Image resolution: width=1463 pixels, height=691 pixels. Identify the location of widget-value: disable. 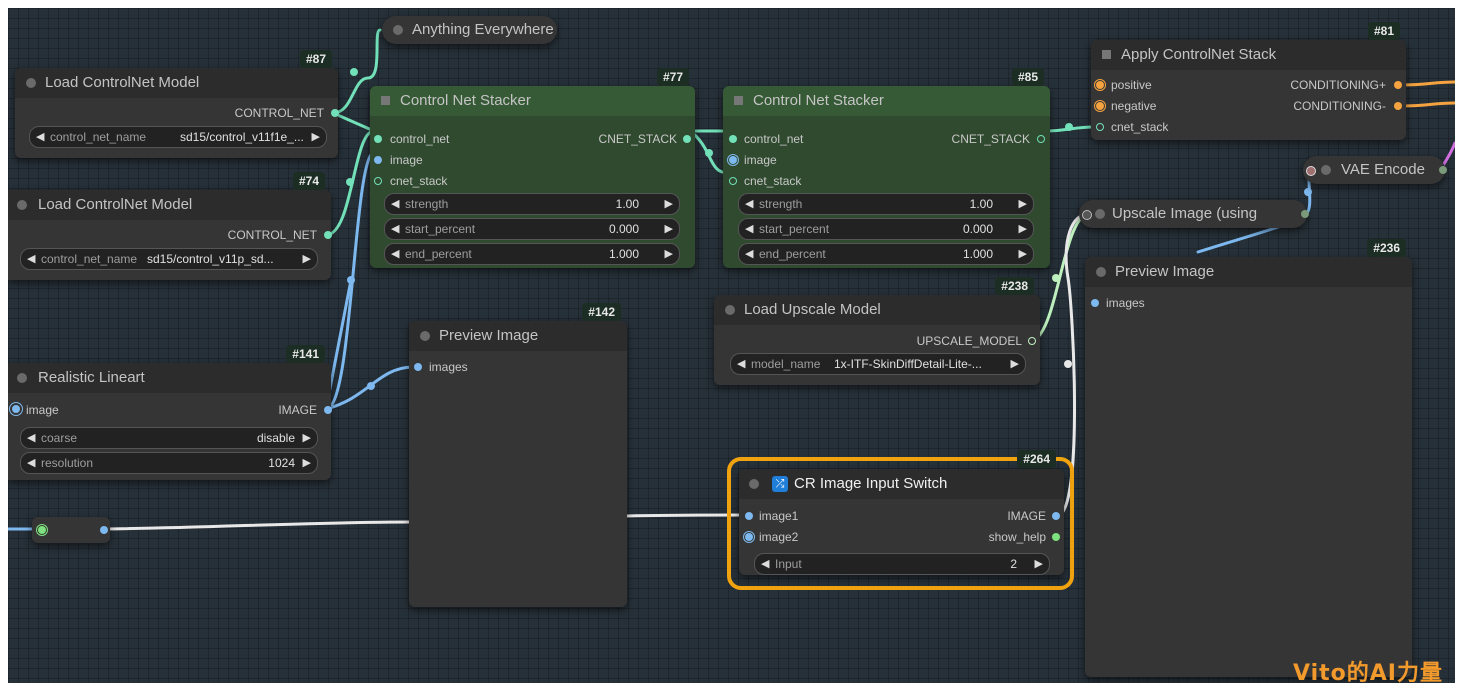
(275, 438).